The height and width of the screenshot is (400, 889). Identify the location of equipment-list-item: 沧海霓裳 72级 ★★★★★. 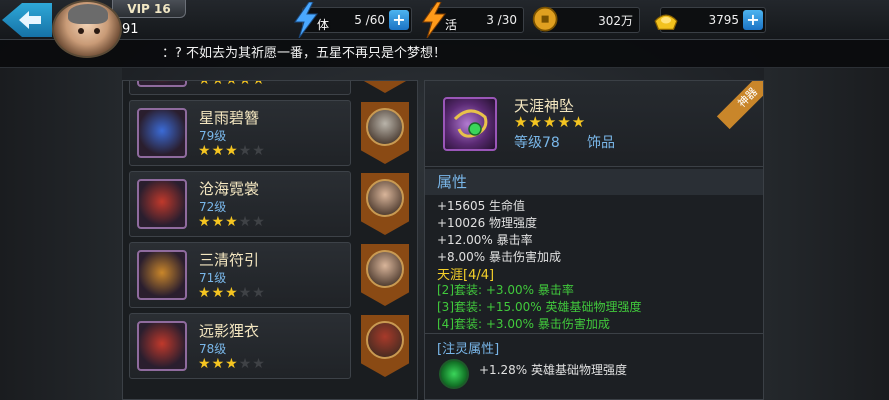
(240, 204).